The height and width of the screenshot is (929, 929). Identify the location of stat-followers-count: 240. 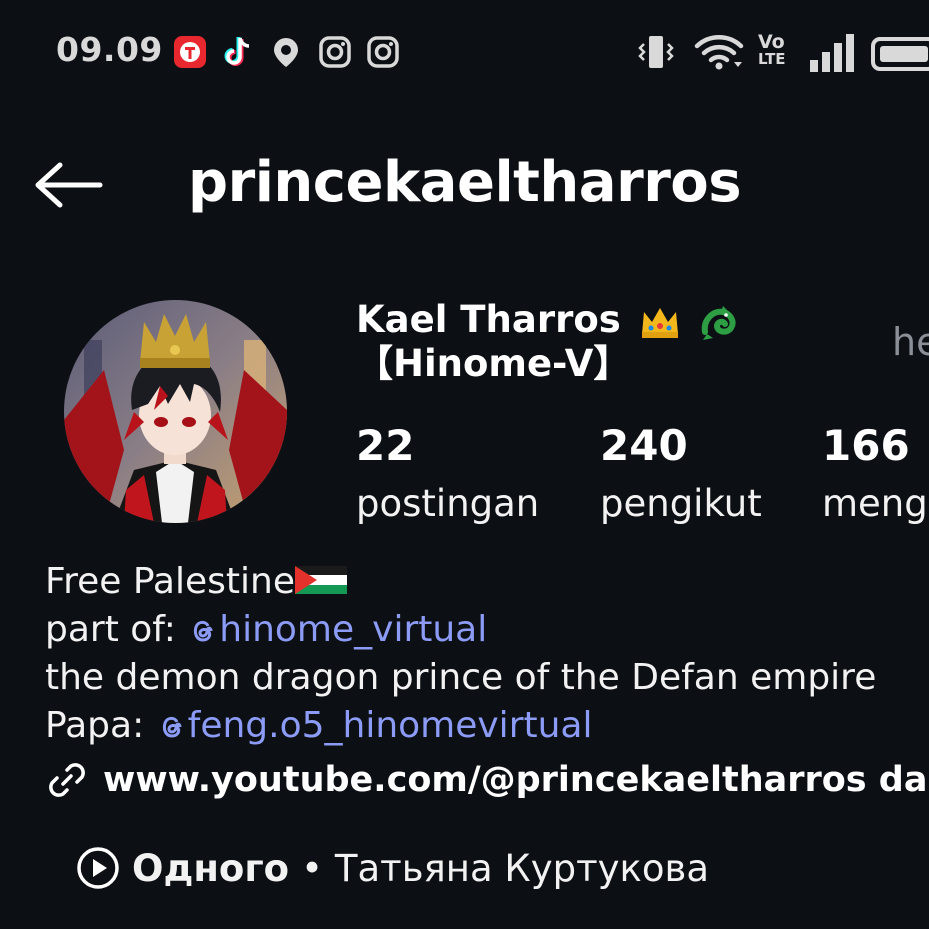
(644, 445).